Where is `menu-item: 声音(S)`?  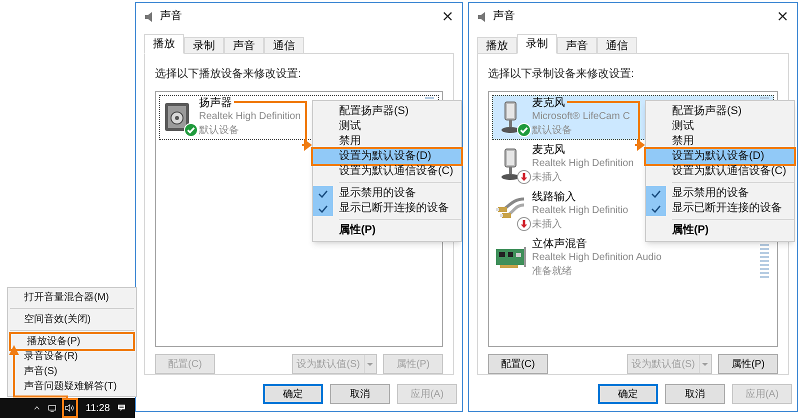 menu-item: 声音(S) is located at coordinates (72, 371).